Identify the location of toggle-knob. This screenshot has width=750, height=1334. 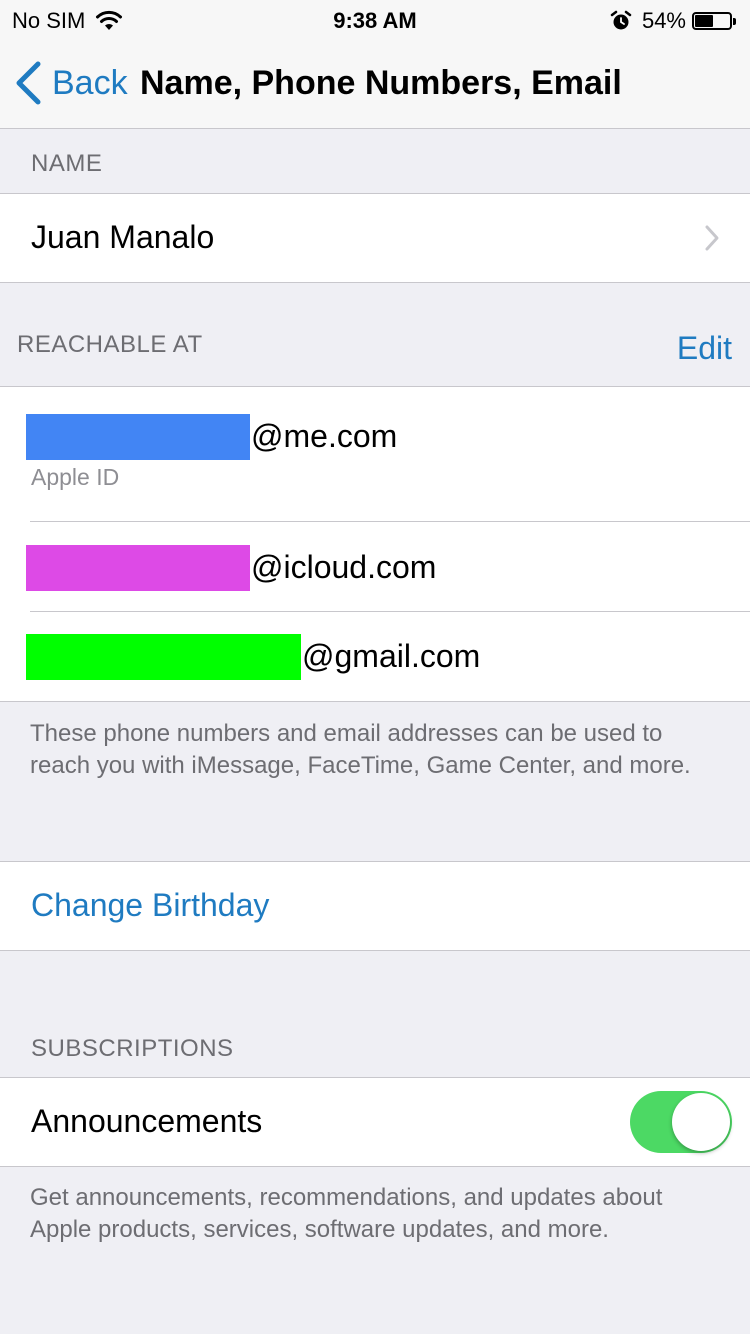
(701, 1122).